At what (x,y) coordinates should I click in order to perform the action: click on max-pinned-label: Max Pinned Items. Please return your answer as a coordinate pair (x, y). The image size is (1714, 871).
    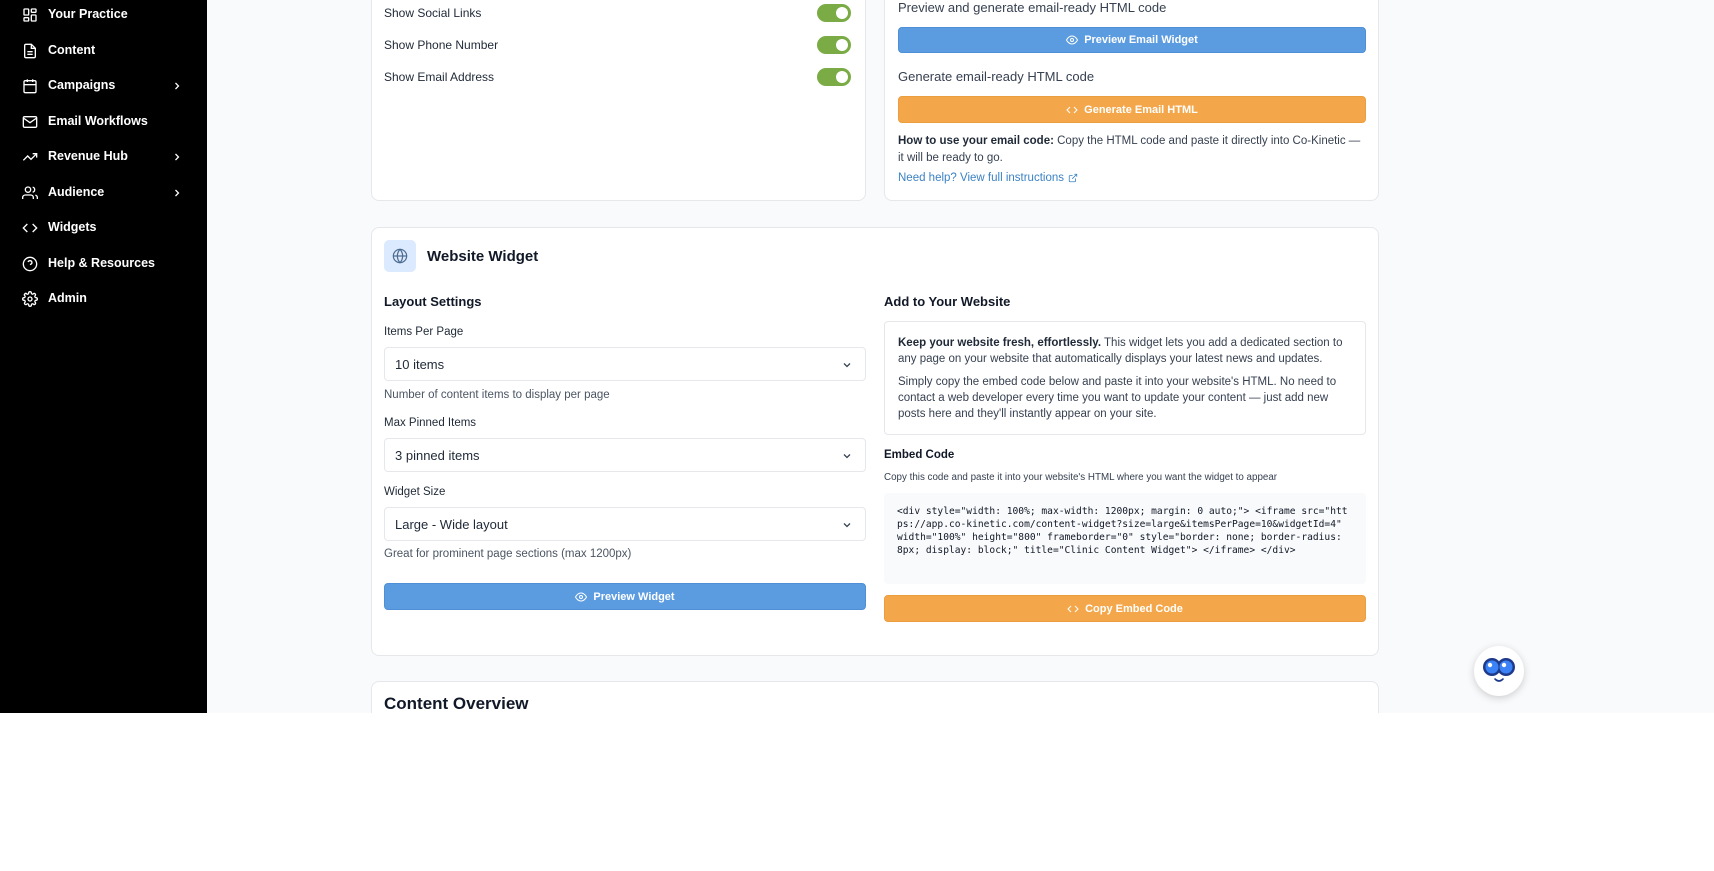
    Looking at the image, I should click on (430, 423).